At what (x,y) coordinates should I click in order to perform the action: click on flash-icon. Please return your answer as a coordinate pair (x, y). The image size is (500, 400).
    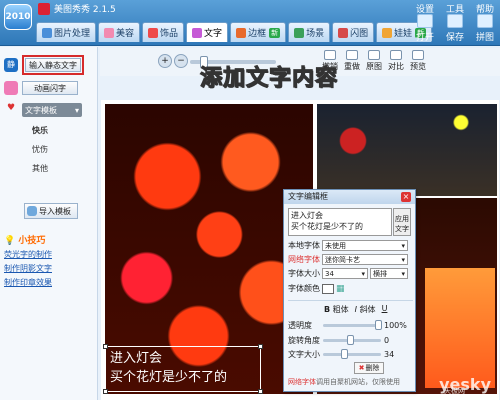
    Looking at the image, I should click on (343, 32).